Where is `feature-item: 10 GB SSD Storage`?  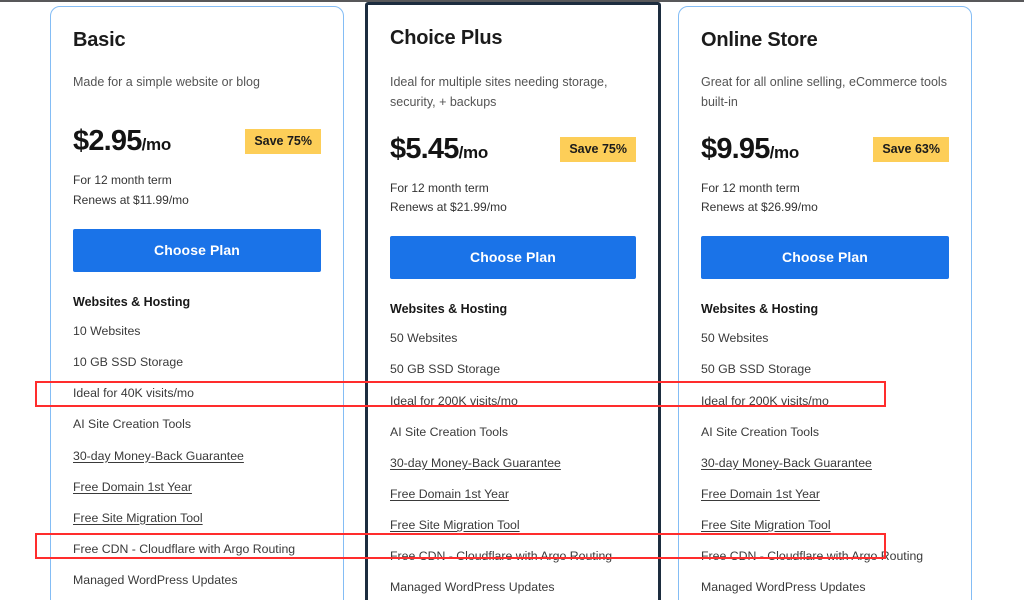
feature-item: 10 GB SSD Storage is located at coordinates (128, 362).